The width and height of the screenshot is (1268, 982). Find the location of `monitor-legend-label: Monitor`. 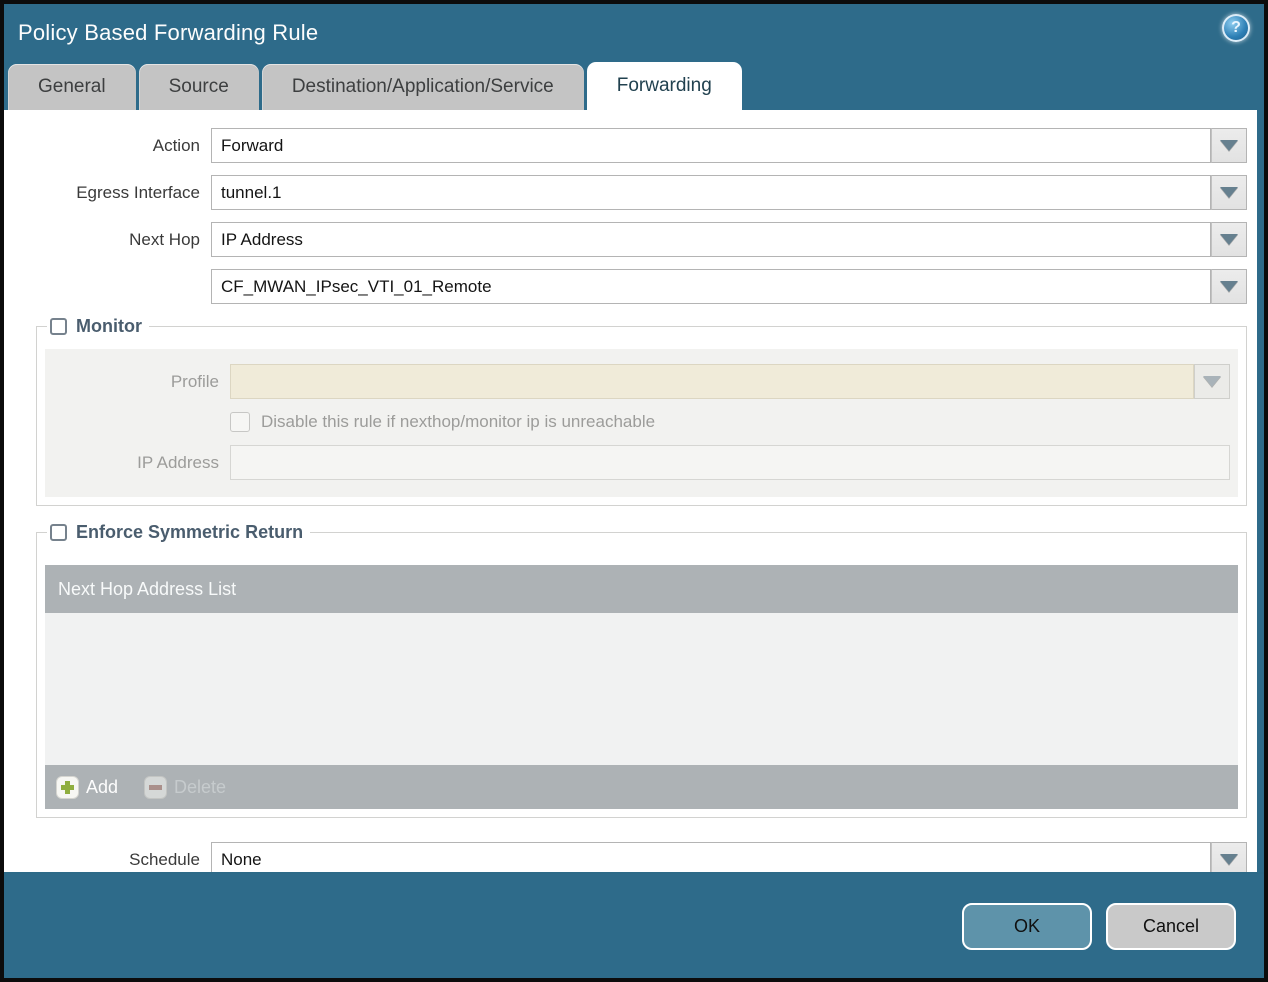

monitor-legend-label: Monitor is located at coordinates (109, 326).